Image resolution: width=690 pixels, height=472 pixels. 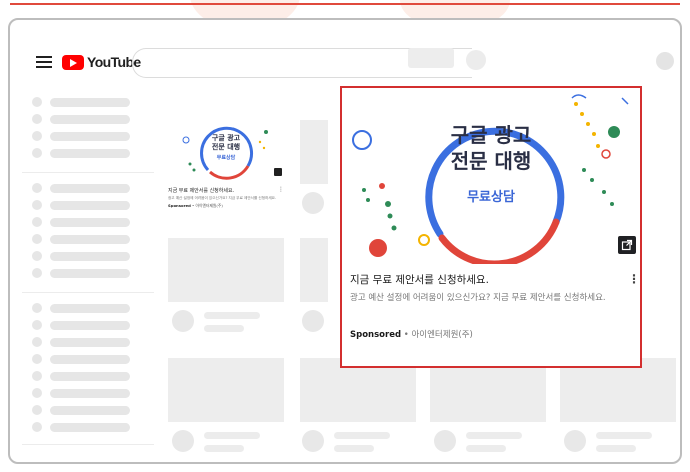 I want to click on ad-headline-line1: 구글 광고, so click(x=491, y=135).